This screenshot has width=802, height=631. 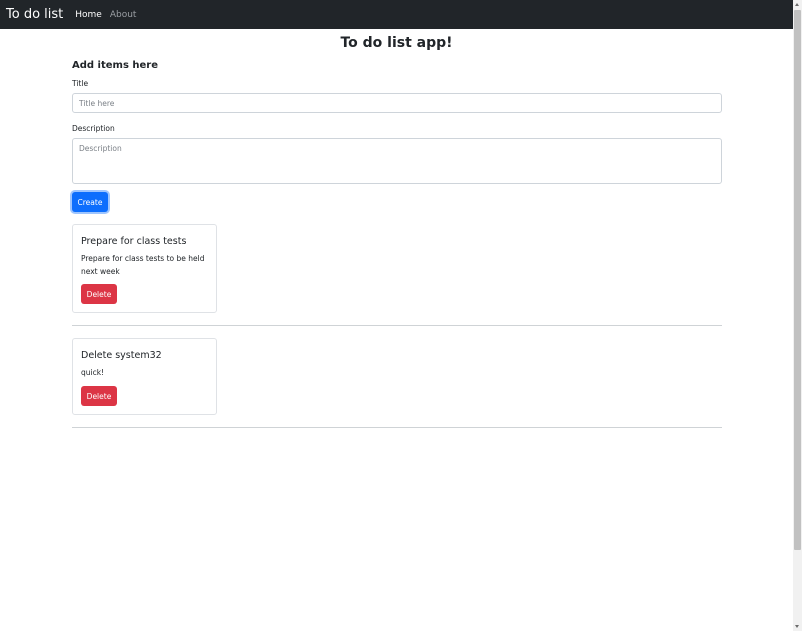 I want to click on todo-title: Delete system32, so click(x=121, y=355).